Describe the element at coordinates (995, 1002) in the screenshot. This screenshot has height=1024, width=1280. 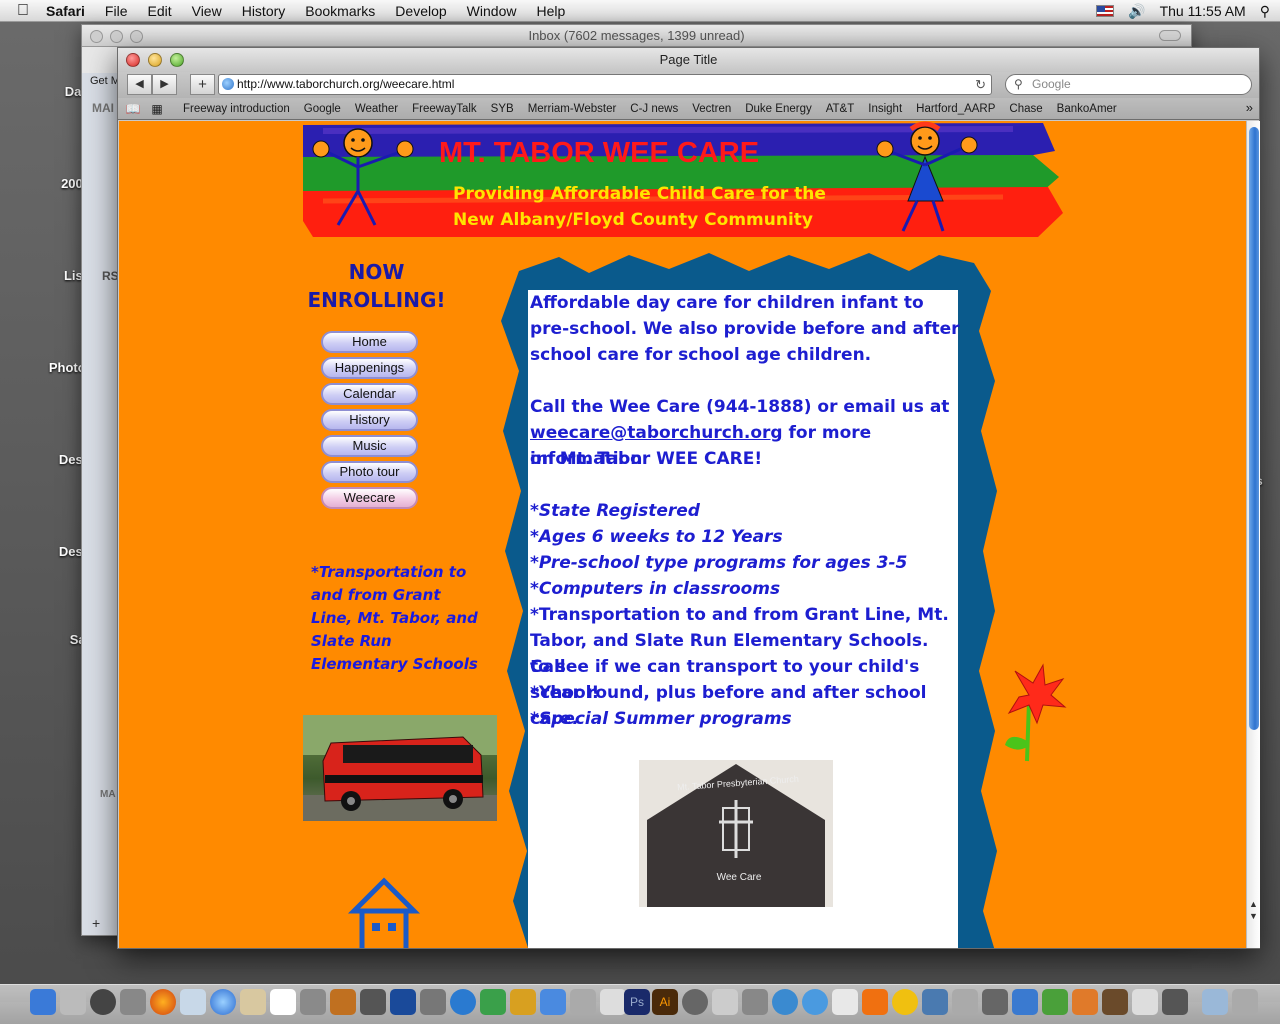
I see `camera-icon` at that location.